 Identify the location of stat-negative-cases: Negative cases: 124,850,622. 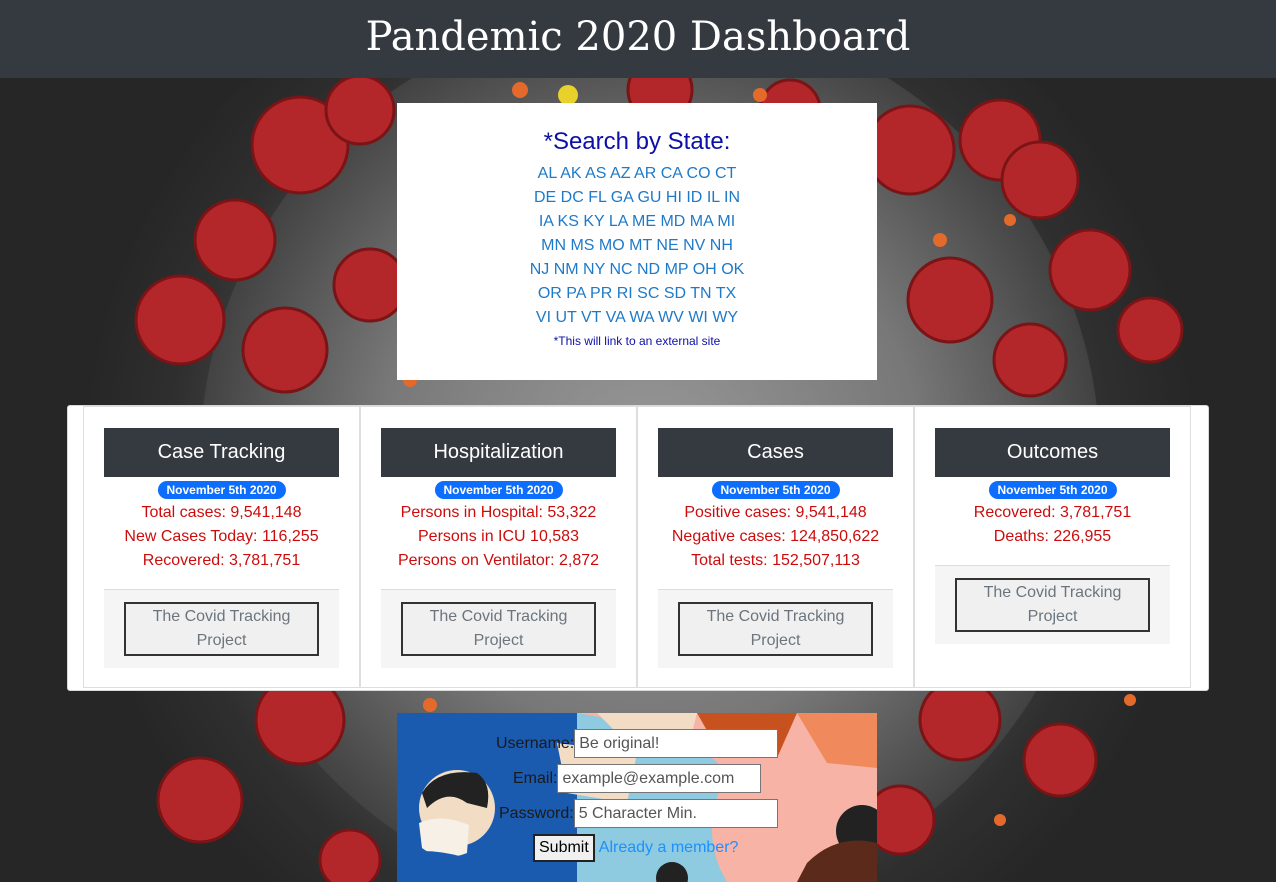
(775, 536).